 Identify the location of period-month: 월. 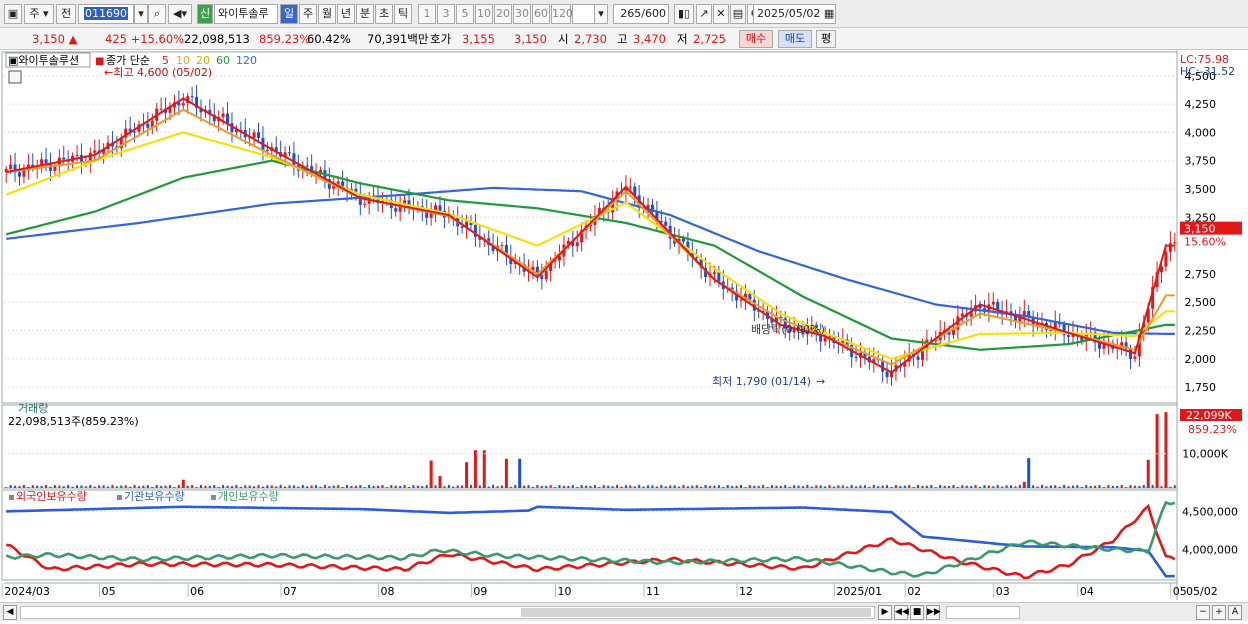
(327, 14).